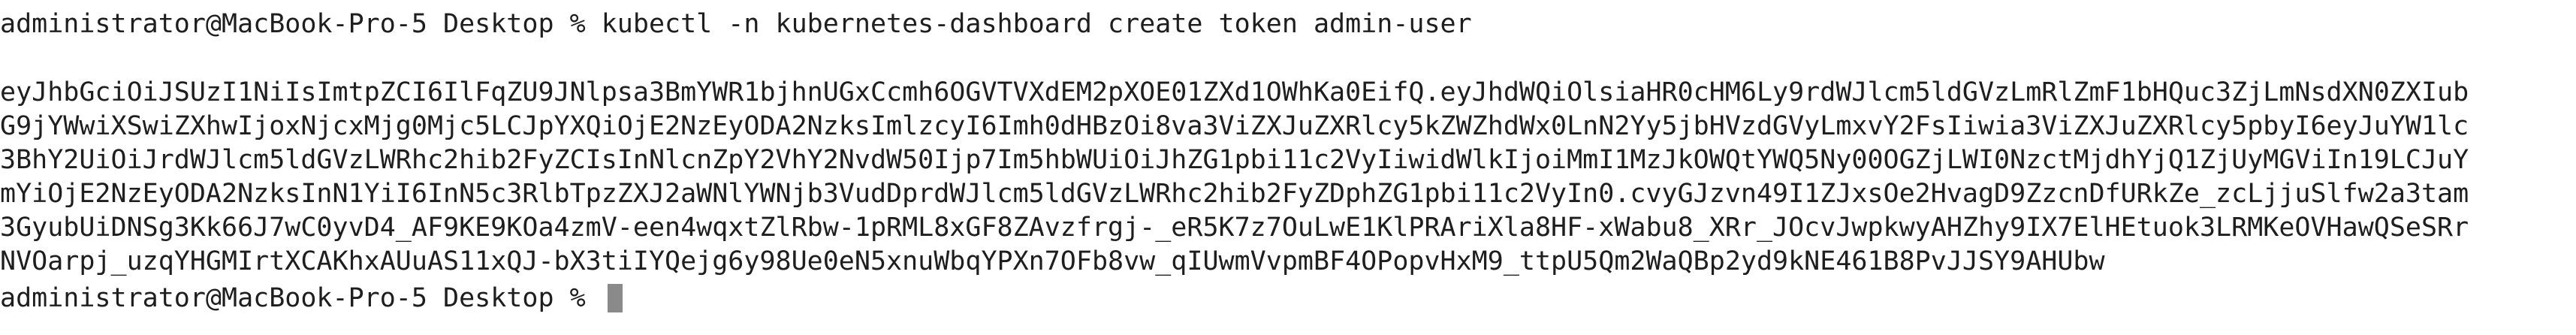  I want to click on prompt-line: administrator@MacBook-Pro-5 Desktop %, so click(311, 298).